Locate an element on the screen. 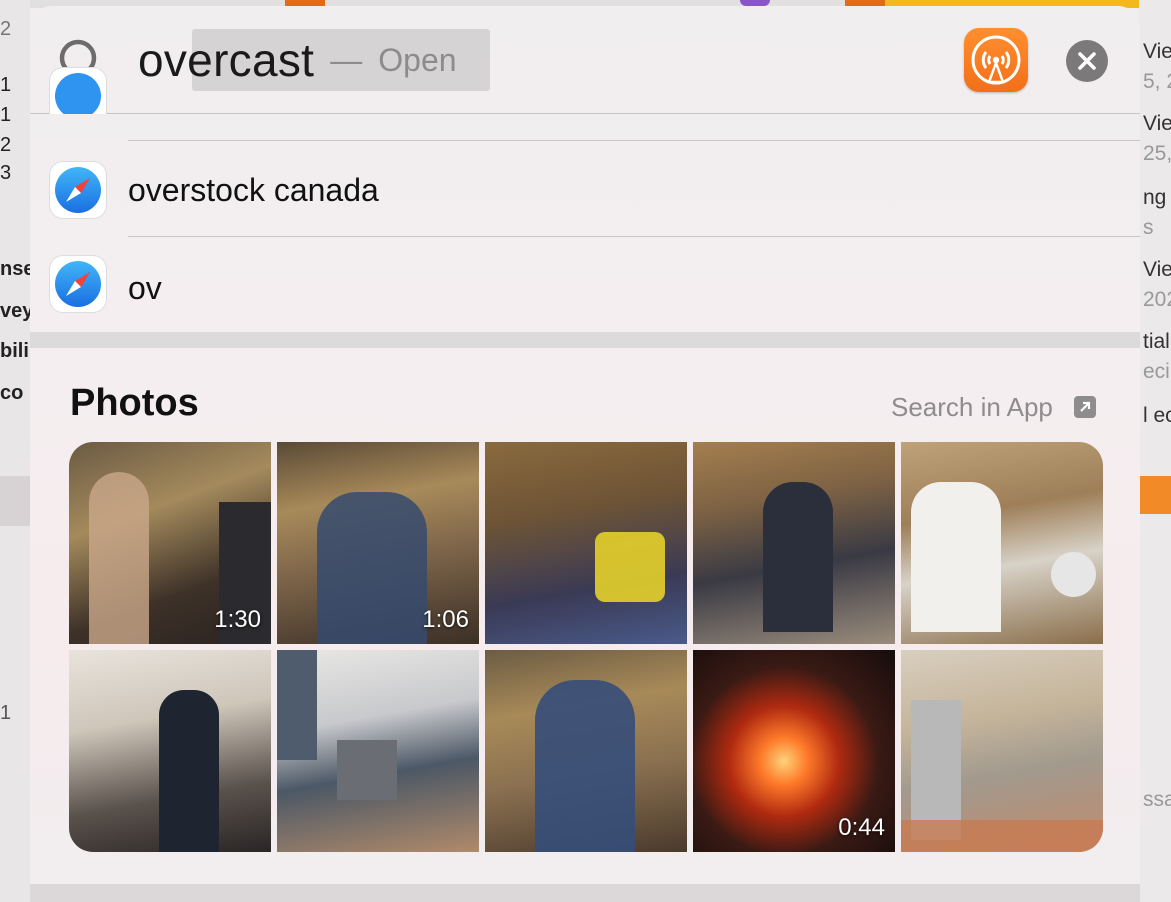 The width and height of the screenshot is (1171, 902). result-label: ov is located at coordinates (145, 288).